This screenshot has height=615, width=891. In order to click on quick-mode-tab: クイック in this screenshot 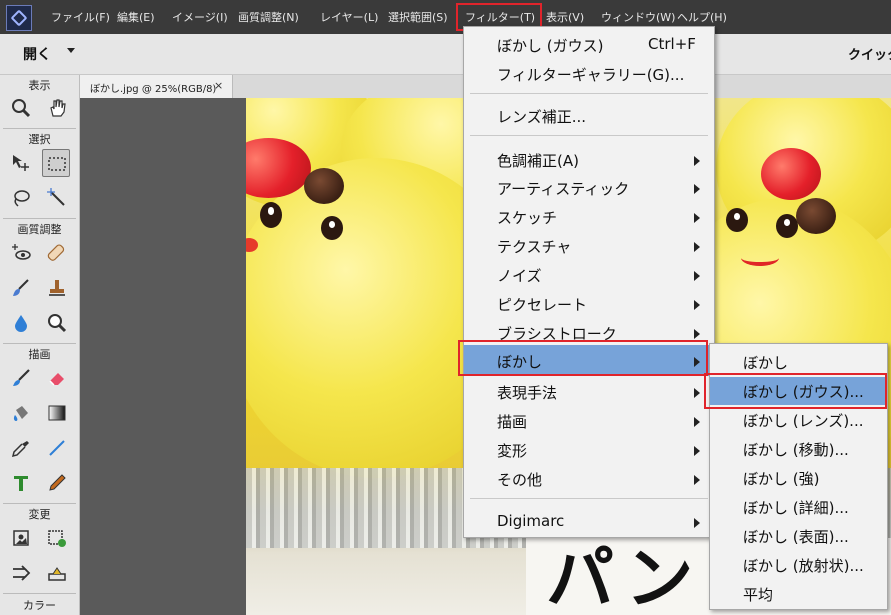, I will do `click(869, 53)`.